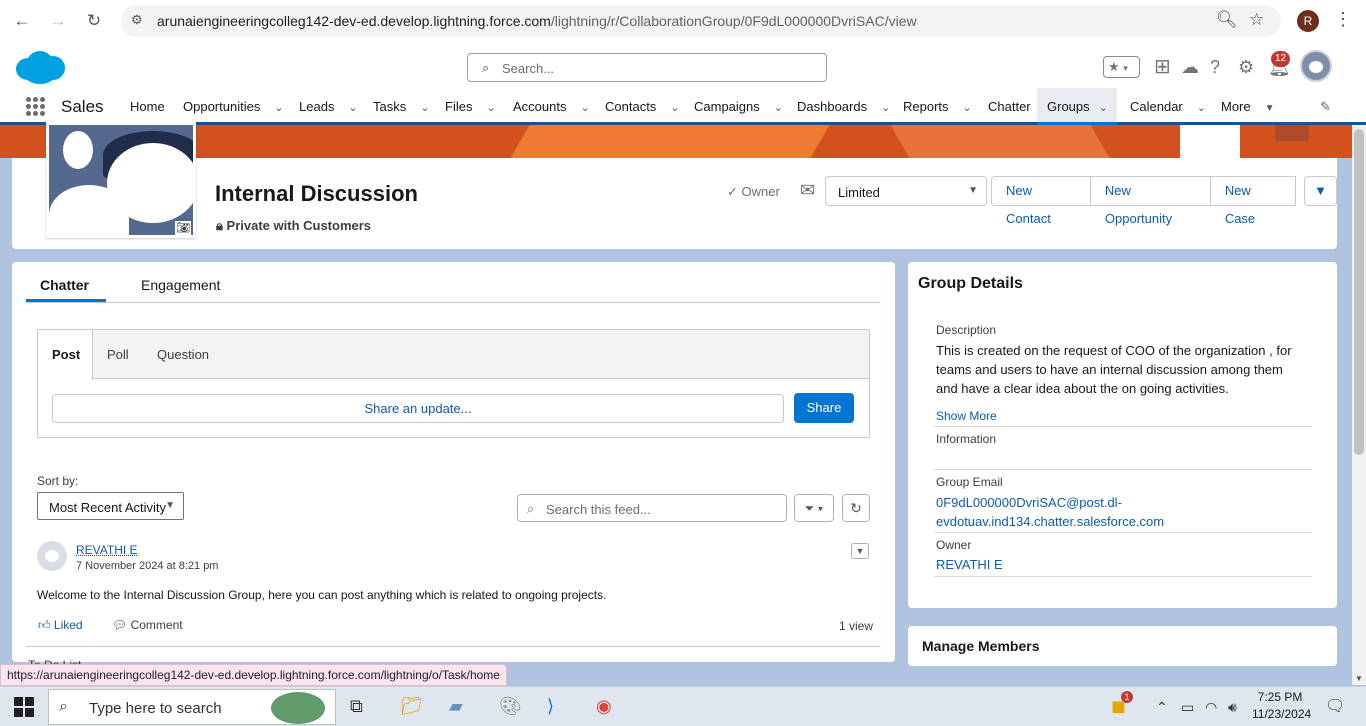 This screenshot has width=1366, height=726. I want to click on nav-item-home: Home, so click(147, 106).